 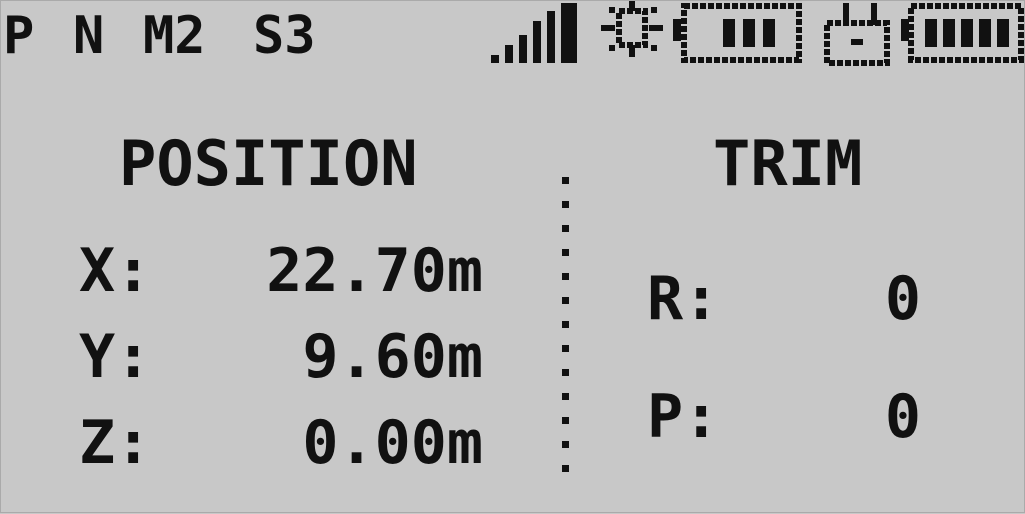 What do you see at coordinates (374, 271) in the screenshot?
I see `position-x-value: 22.70m` at bounding box center [374, 271].